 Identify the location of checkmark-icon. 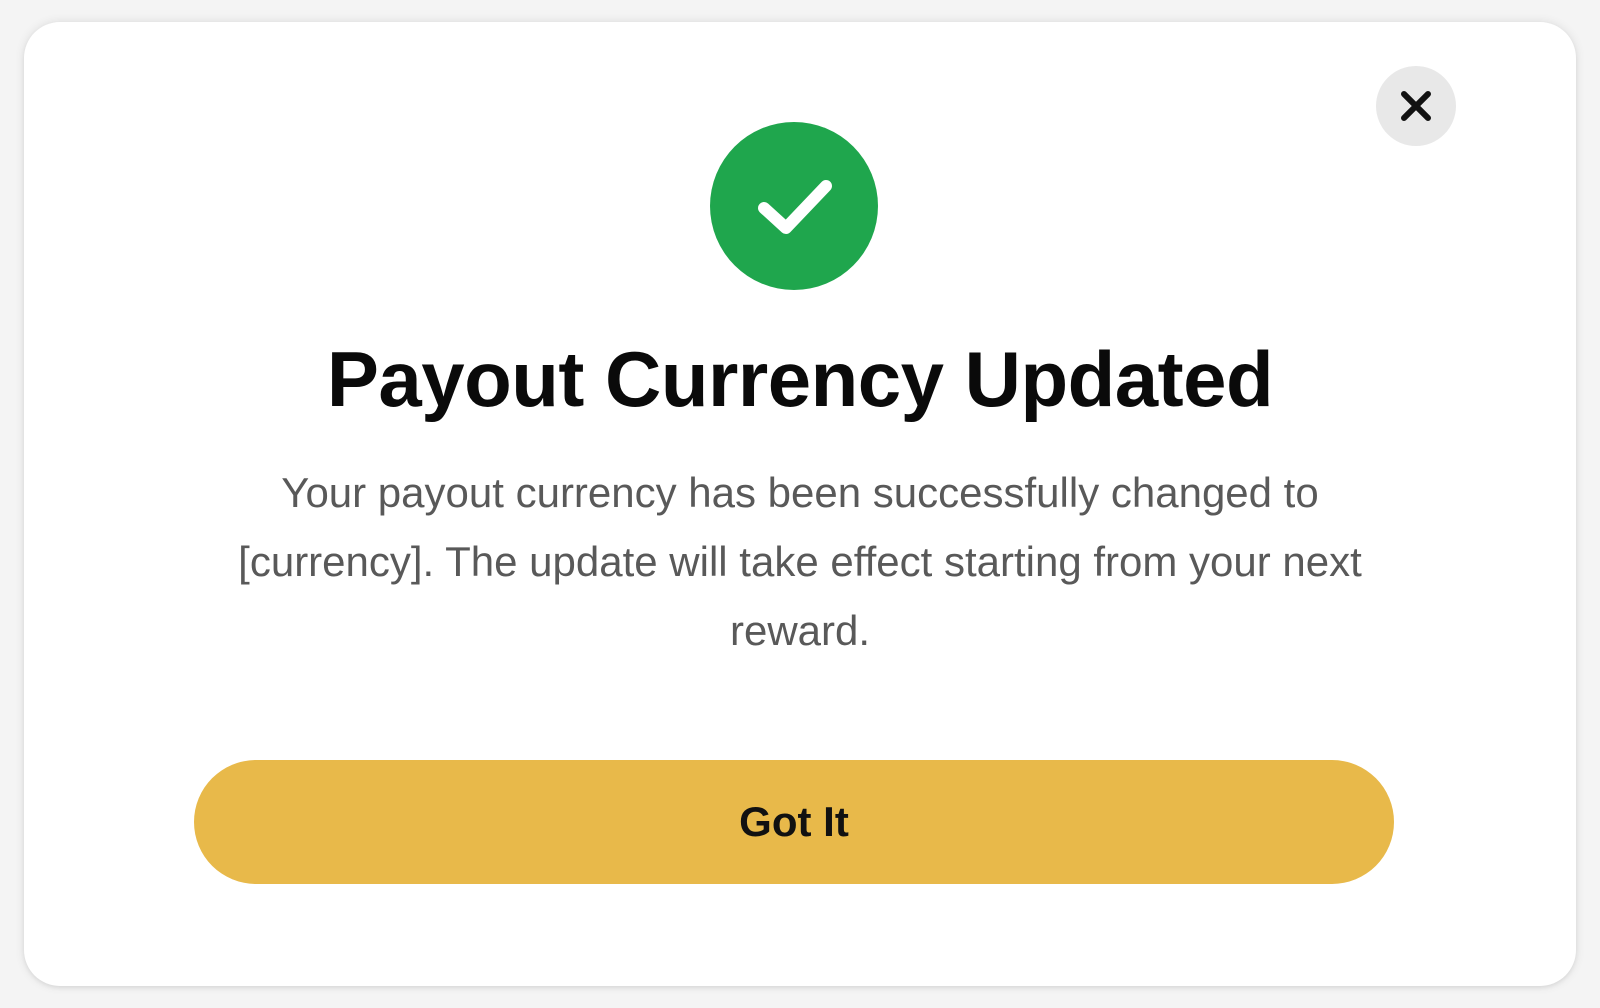
(795, 207).